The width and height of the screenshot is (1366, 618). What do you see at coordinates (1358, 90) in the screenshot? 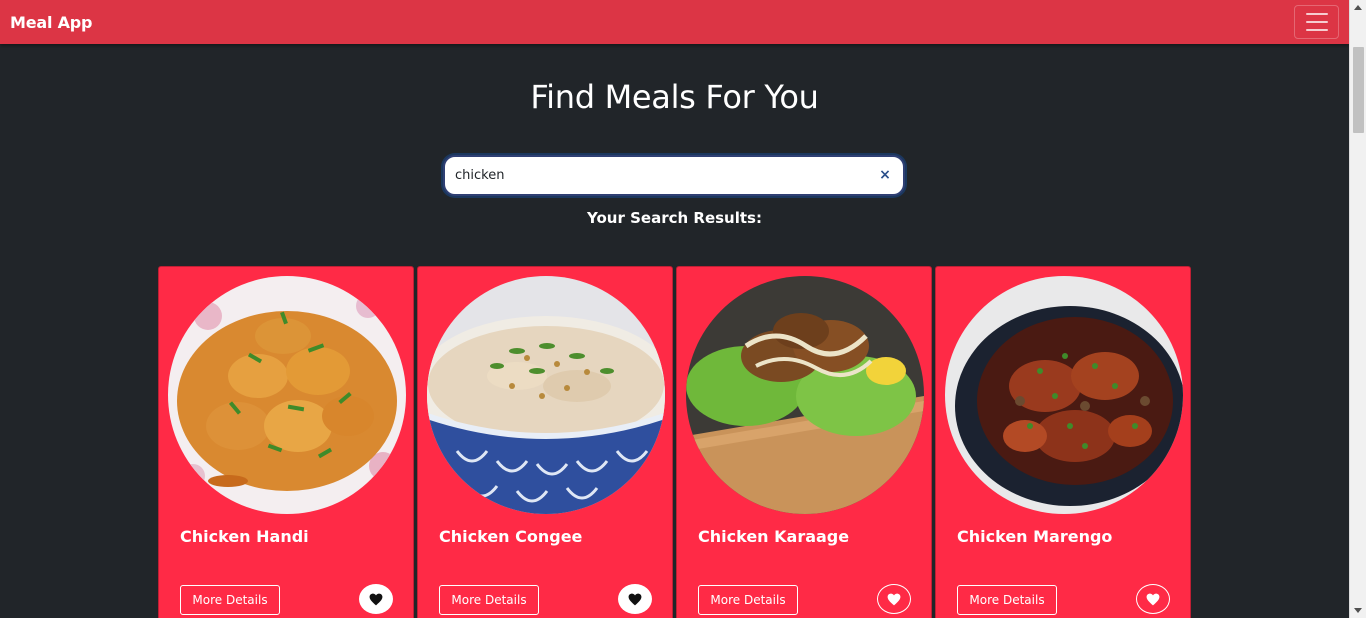
I see `scroll-thumb` at bounding box center [1358, 90].